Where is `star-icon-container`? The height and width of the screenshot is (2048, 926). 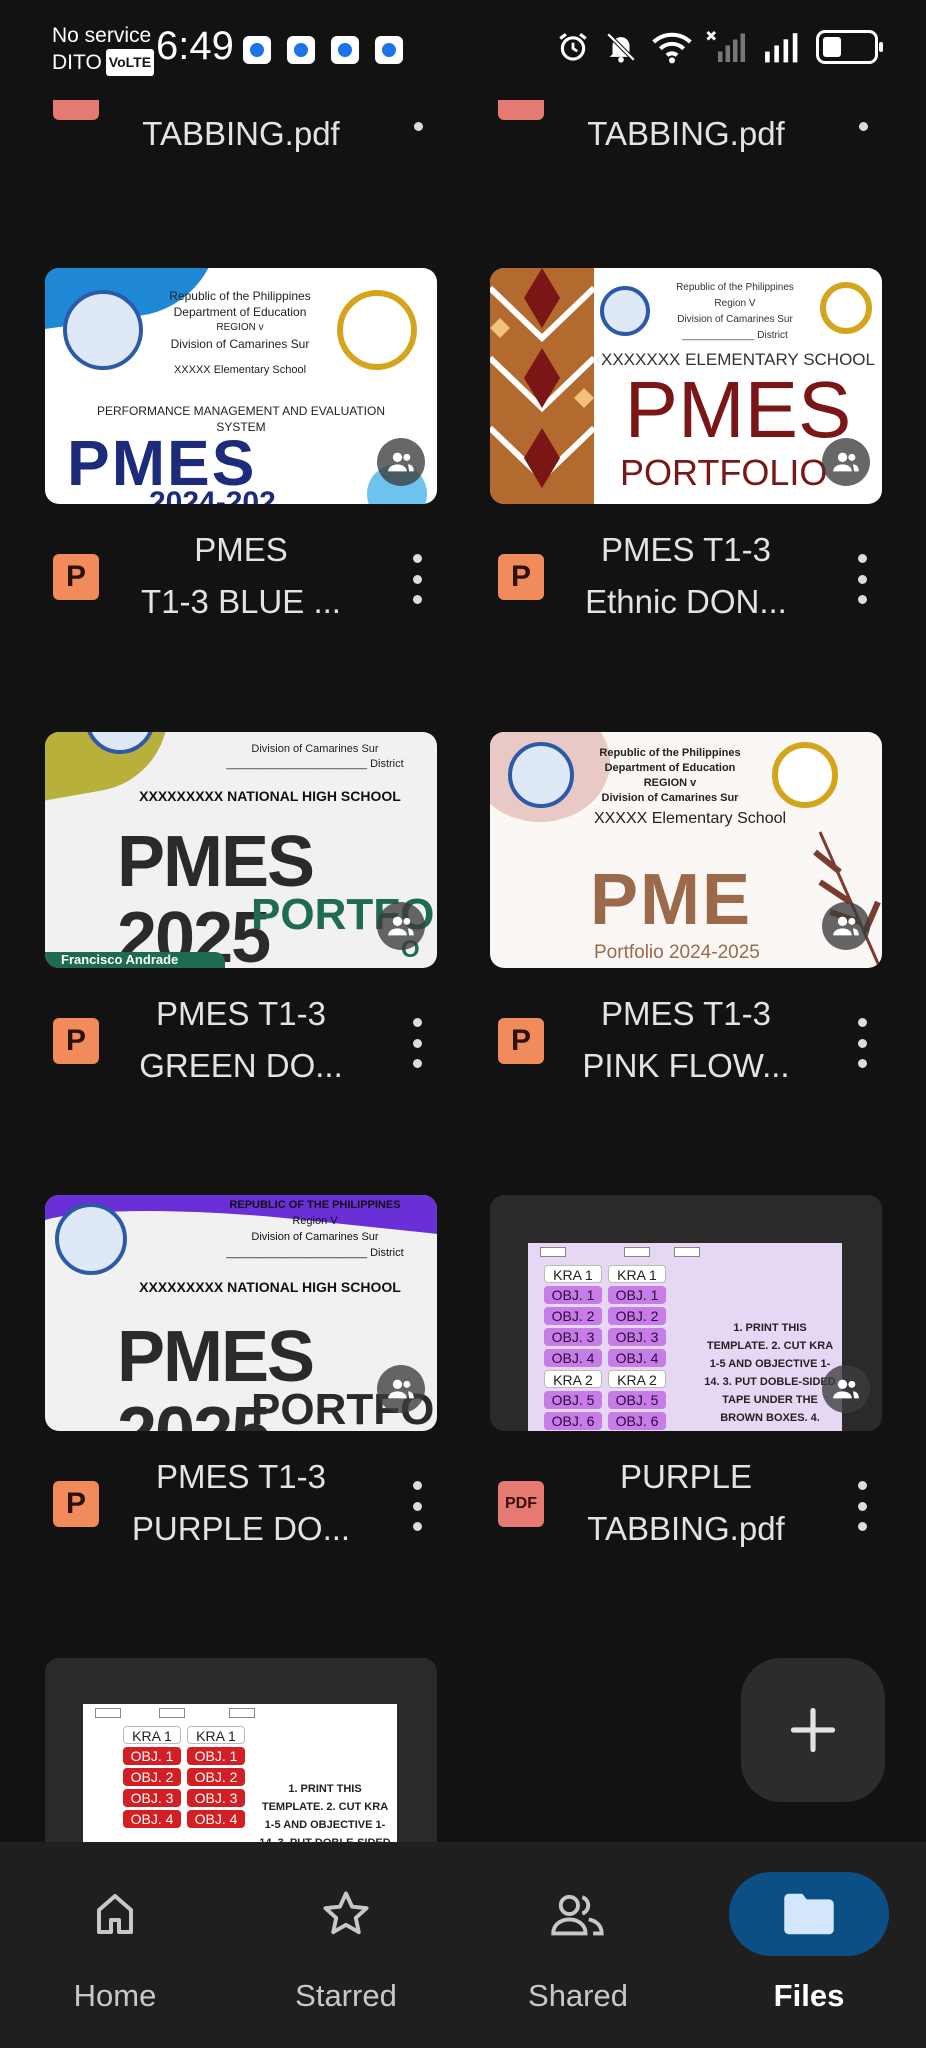 star-icon-container is located at coordinates (346, 1914).